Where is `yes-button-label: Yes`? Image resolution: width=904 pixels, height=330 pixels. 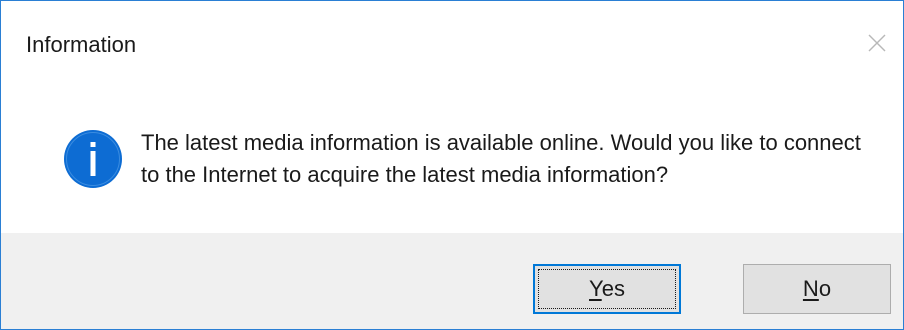
yes-button-label: Yes is located at coordinates (607, 289).